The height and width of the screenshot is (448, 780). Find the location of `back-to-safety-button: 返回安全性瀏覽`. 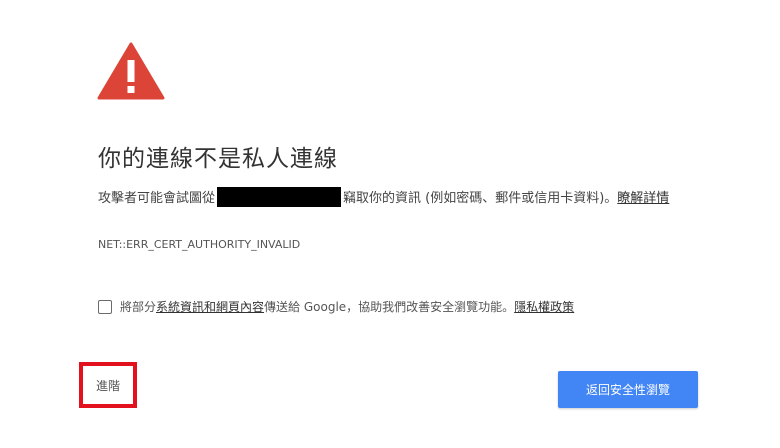

back-to-safety-button: 返回安全性瀏覽 is located at coordinates (628, 389).